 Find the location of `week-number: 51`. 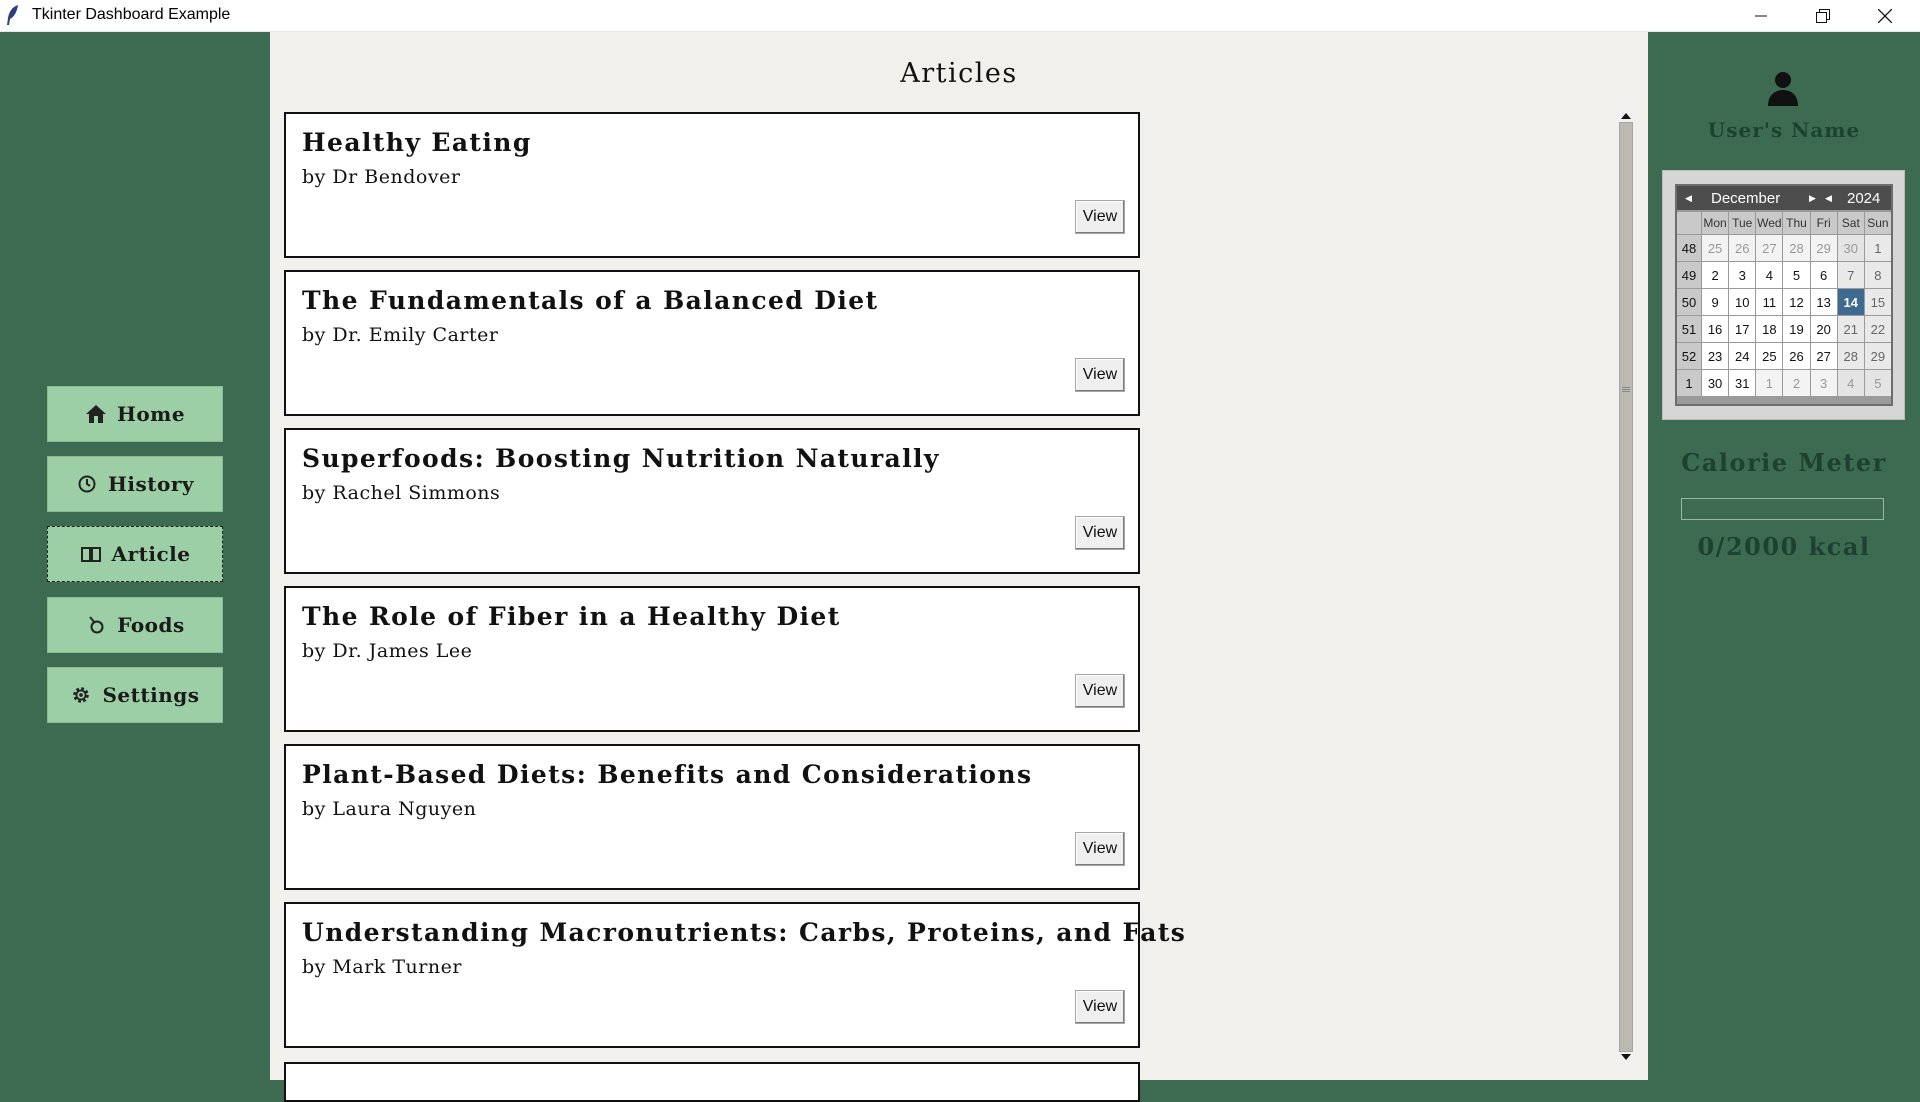

week-number: 51 is located at coordinates (1689, 329).